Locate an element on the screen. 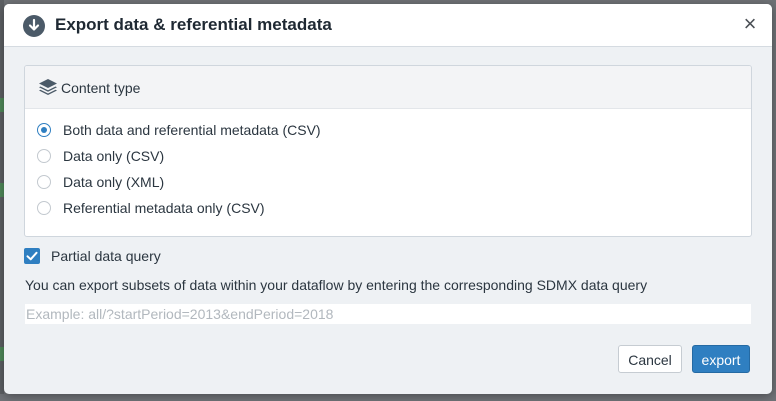  radio-label: Data only (XML) is located at coordinates (114, 182).